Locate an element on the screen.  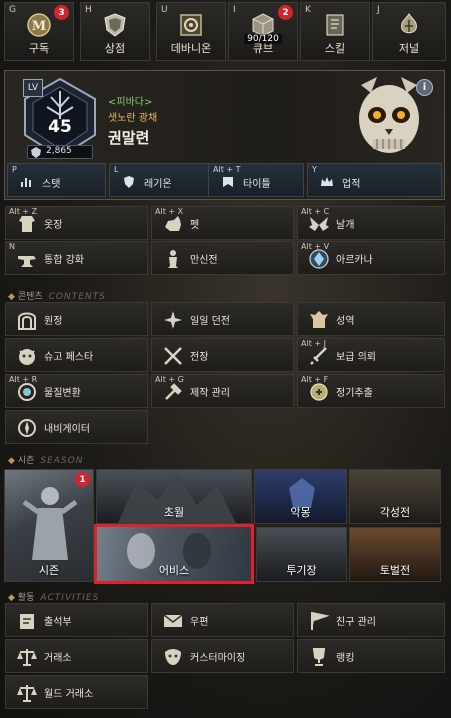
regular-extract-button: Alt + F 정기추출 is located at coordinates (371, 391).